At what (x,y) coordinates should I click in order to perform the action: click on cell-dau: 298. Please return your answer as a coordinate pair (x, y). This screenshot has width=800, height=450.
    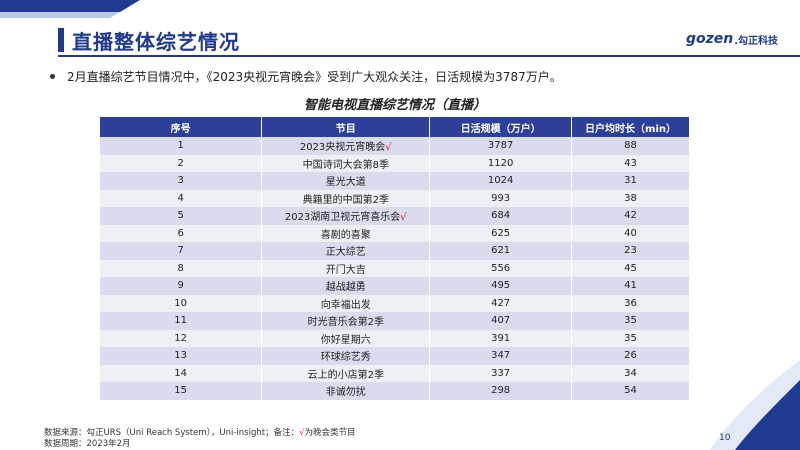
    Looking at the image, I should click on (501, 391).